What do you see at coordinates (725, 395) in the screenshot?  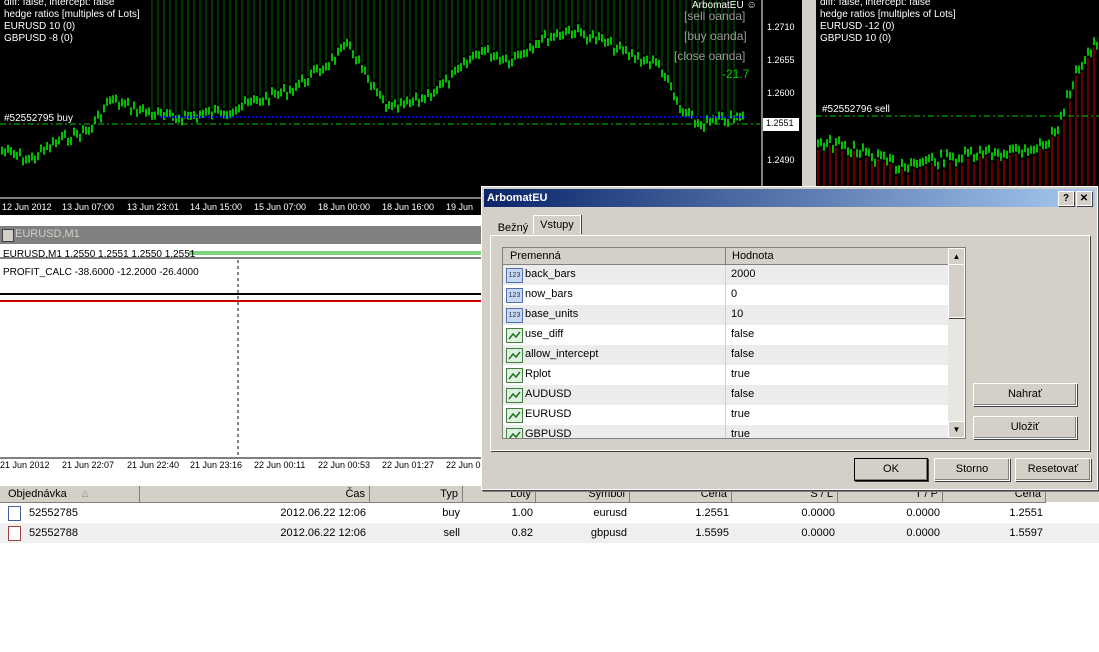 I see `param-row: AUDUSD false` at bounding box center [725, 395].